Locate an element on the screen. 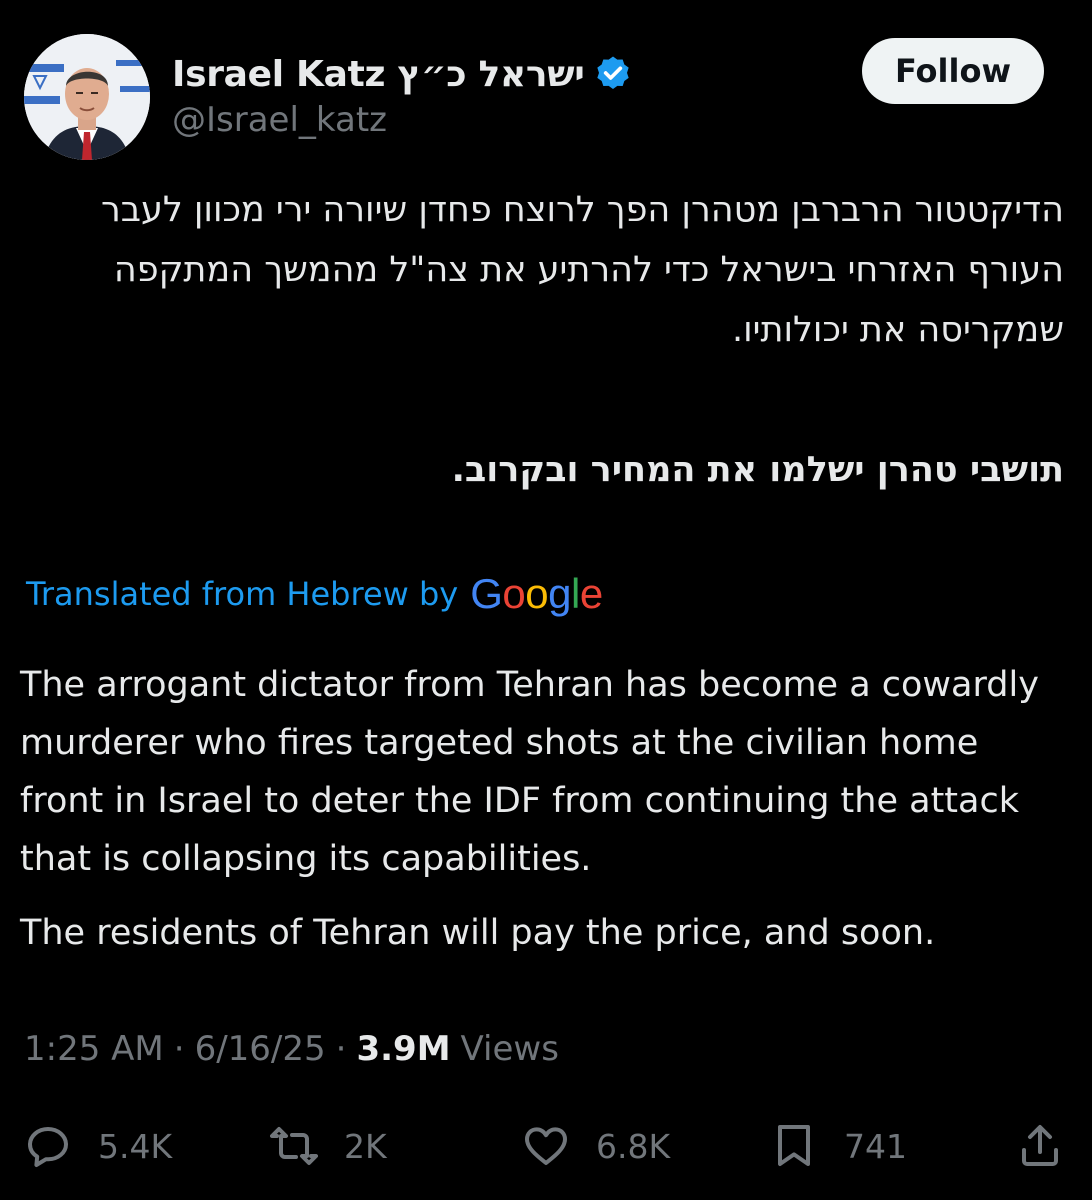 This screenshot has width=1092, height=1200. author-handle: @Israel_katz is located at coordinates (279, 120).